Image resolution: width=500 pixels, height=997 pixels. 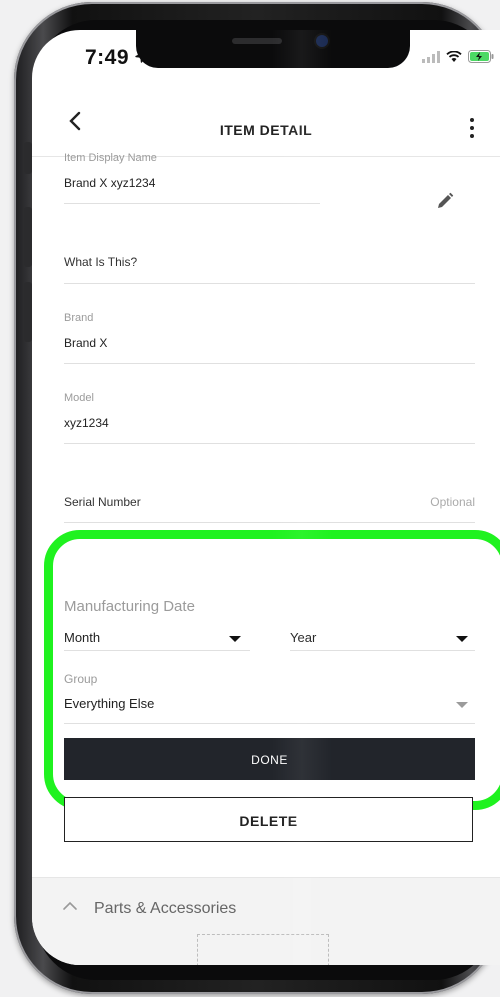 What do you see at coordinates (266, 130) in the screenshot?
I see `page-title: ITEM DETAIL` at bounding box center [266, 130].